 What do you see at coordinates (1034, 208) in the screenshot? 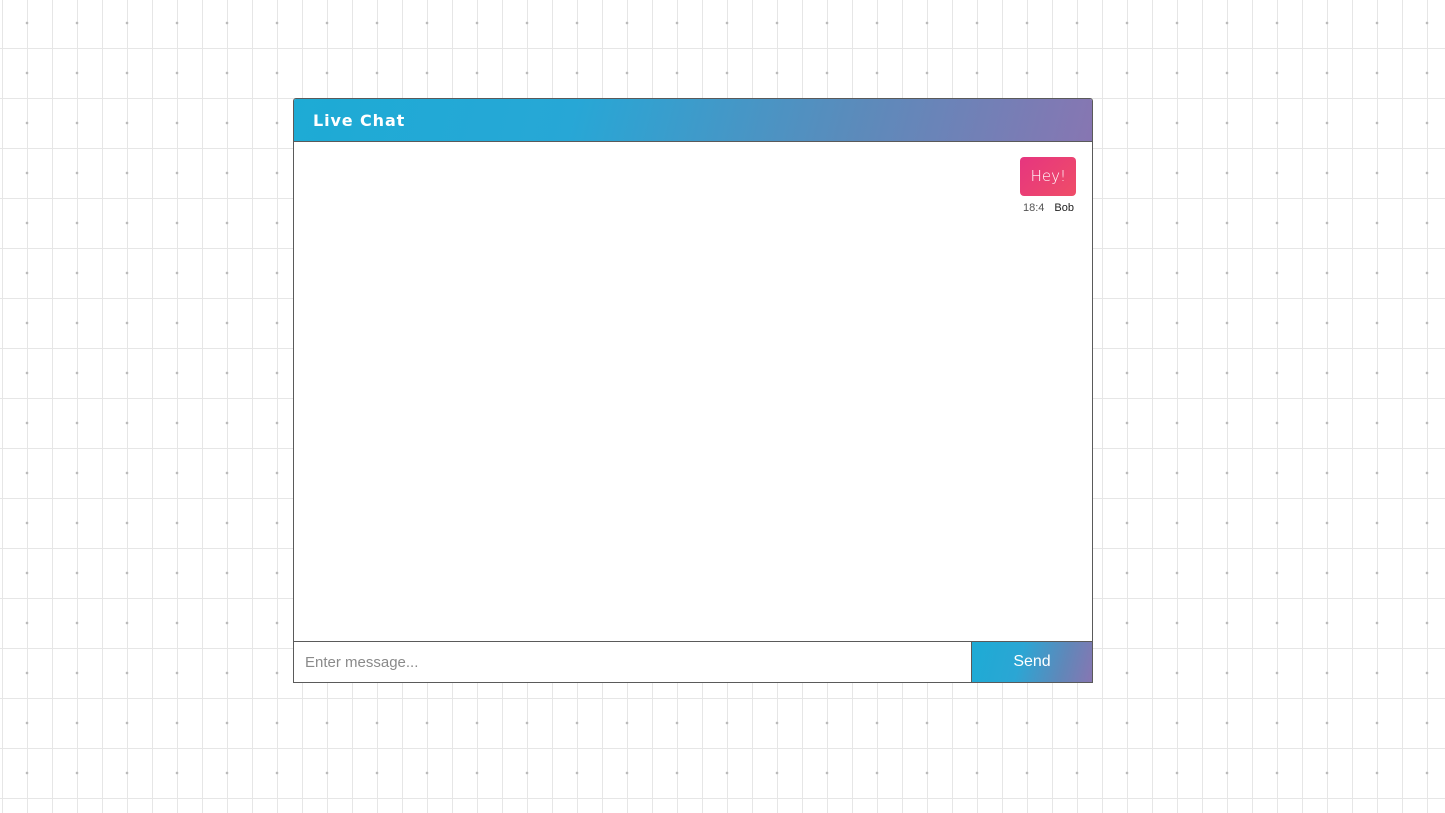
I see `message-time: 18:4` at bounding box center [1034, 208].